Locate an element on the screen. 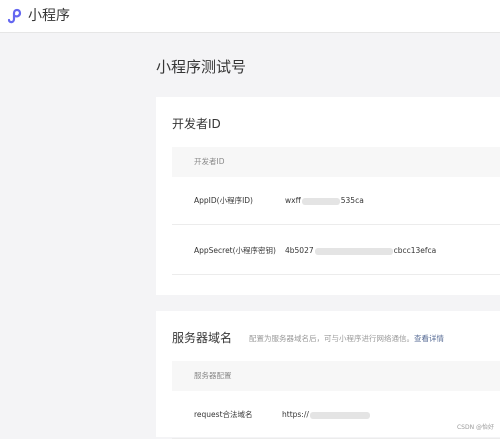  appid-label: AppID(小程序ID) is located at coordinates (223, 201).